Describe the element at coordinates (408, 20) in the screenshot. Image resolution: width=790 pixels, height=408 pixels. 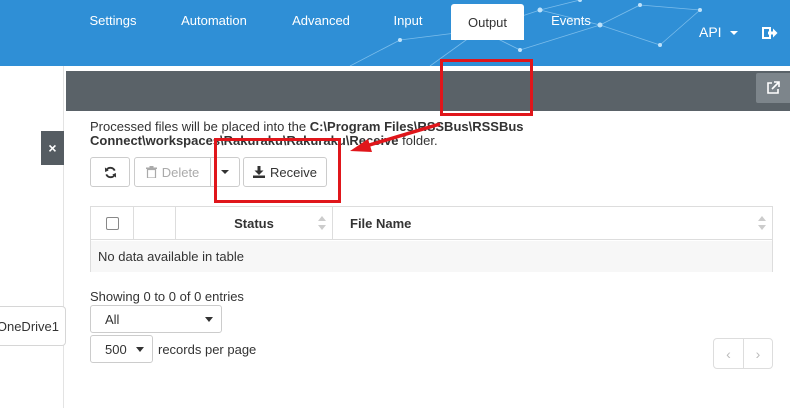
I see `tab-input: Input` at that location.